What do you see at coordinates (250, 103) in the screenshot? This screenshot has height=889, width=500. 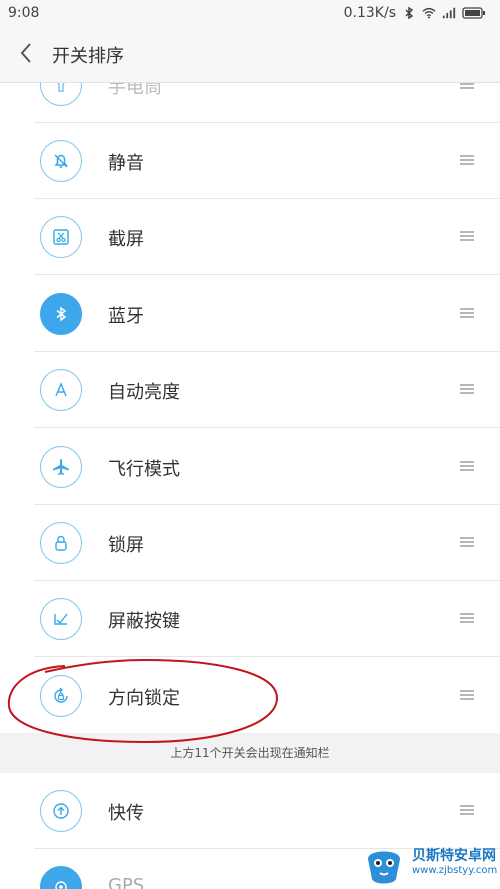 I see `list-item-flashlight: 手电筒` at bounding box center [250, 103].